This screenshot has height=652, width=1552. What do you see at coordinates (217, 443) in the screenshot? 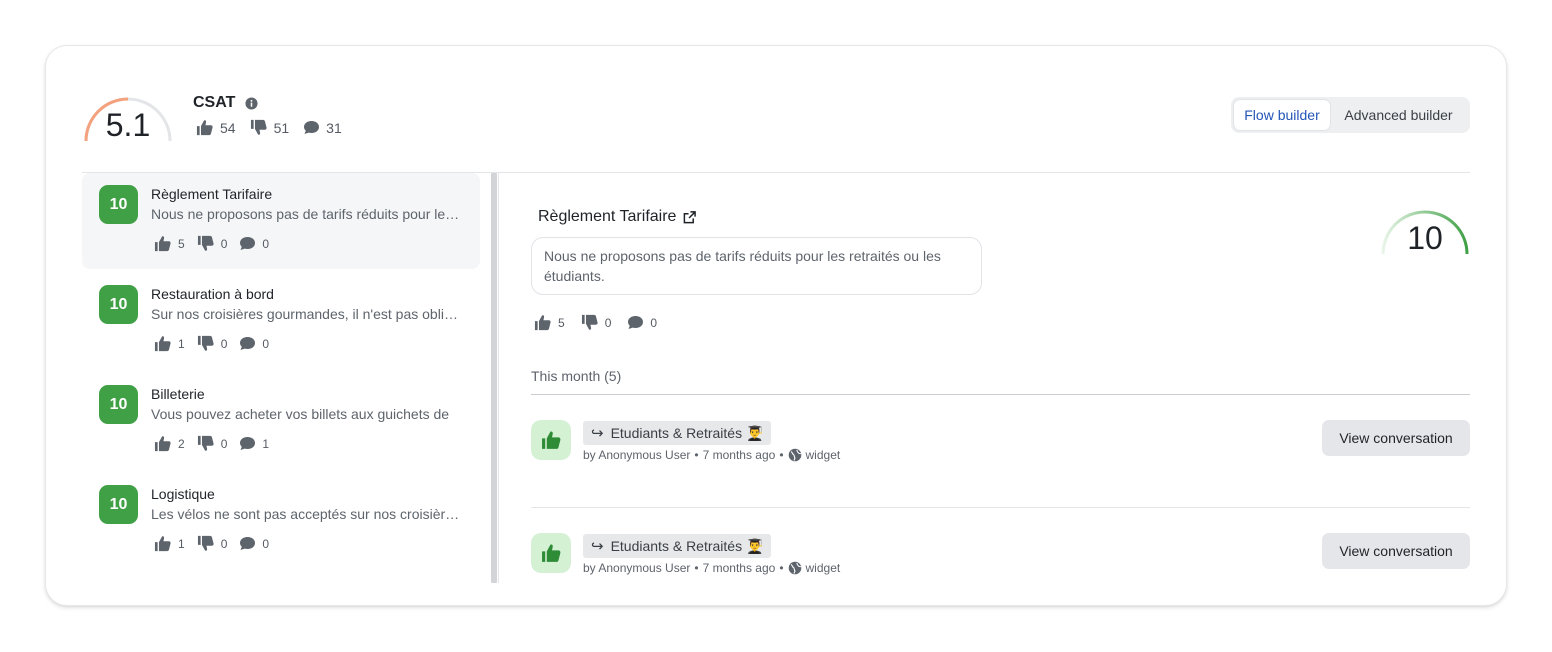
I see `item-stats: 2 0 1` at bounding box center [217, 443].